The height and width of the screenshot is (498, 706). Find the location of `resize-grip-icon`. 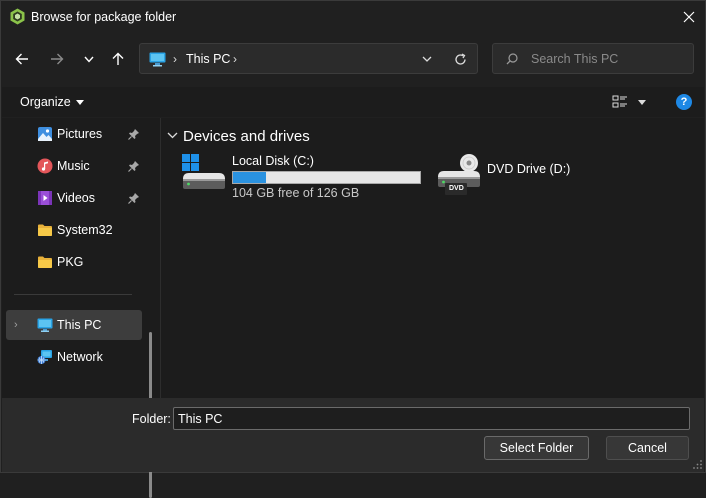

resize-grip-icon is located at coordinates (698, 465).